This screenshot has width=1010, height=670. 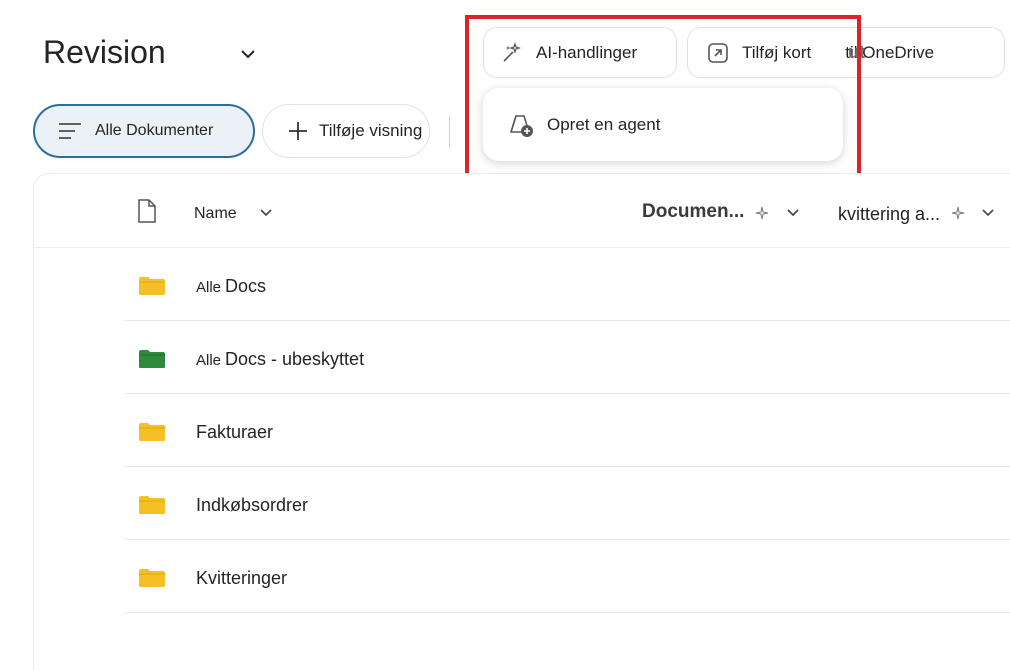 What do you see at coordinates (234, 432) in the screenshot?
I see `file-name: Fakturaer` at bounding box center [234, 432].